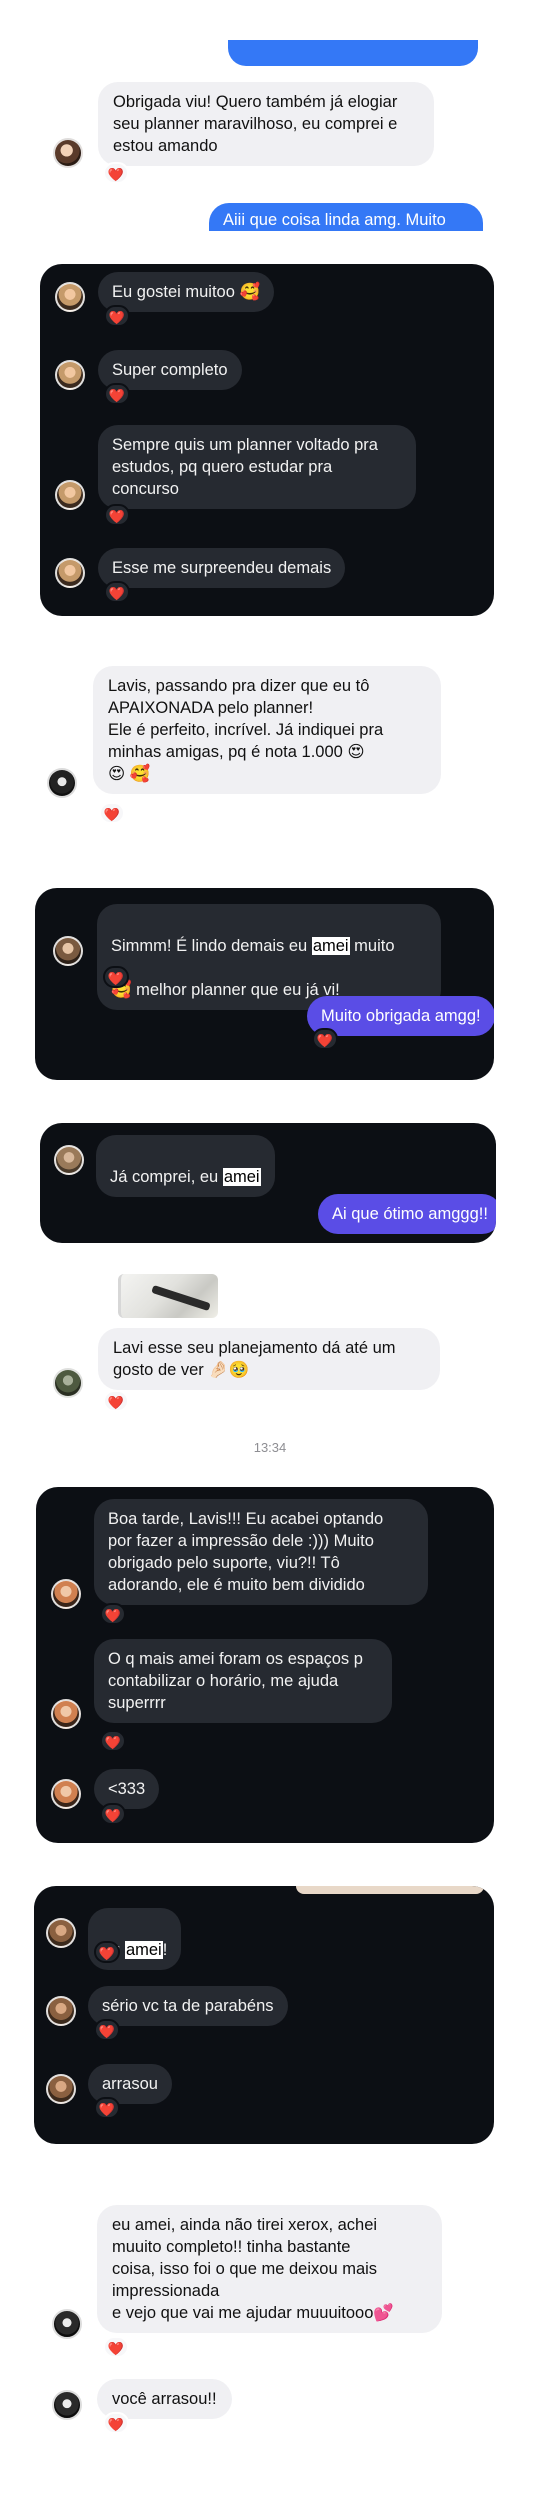  I want to click on sent-bubble-top-fragment, so click(353, 53).